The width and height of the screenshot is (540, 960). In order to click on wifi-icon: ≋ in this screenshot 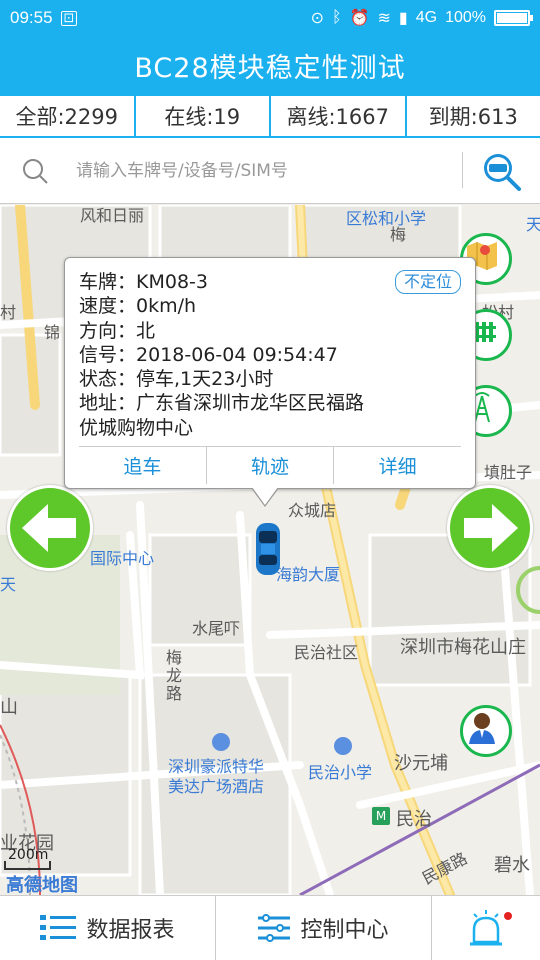, I will do `click(384, 18)`.